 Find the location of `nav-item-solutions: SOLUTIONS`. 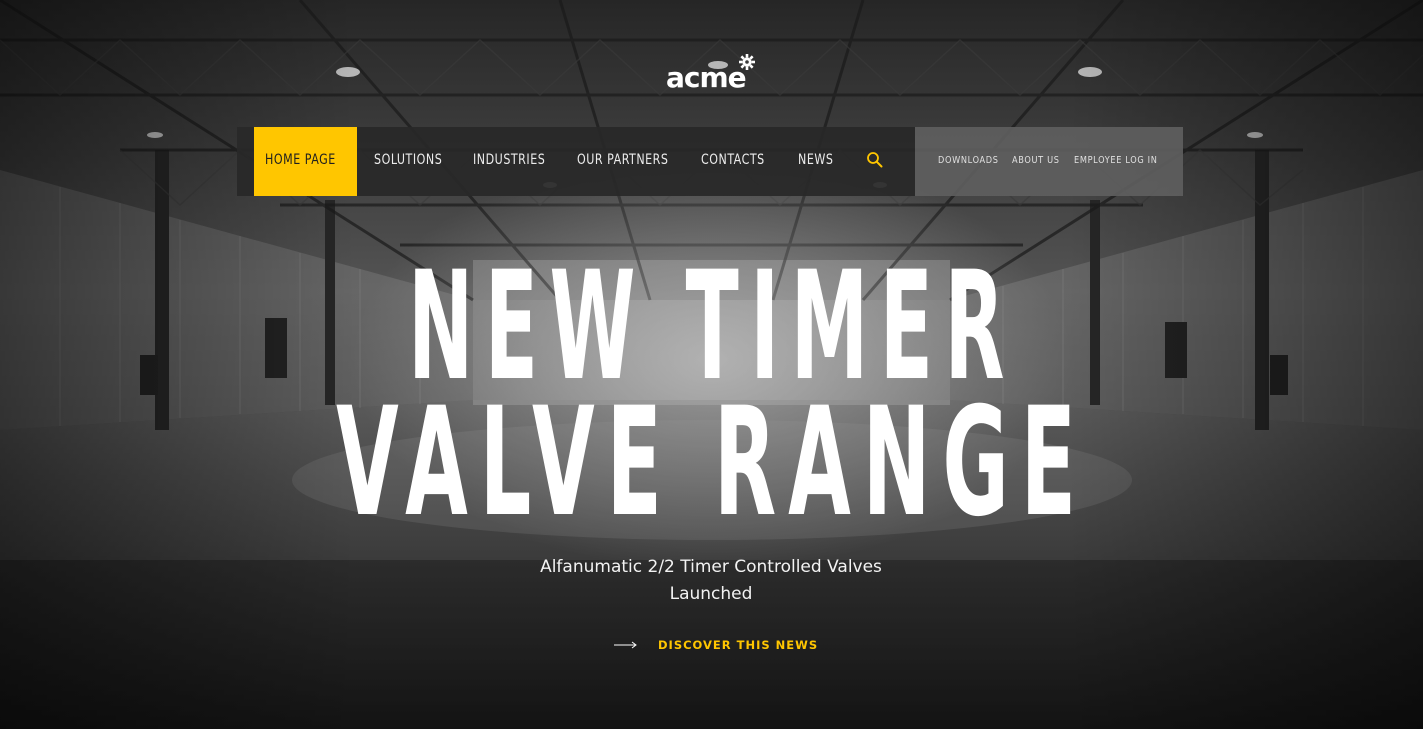

nav-item-solutions: SOLUTIONS is located at coordinates (408, 161).